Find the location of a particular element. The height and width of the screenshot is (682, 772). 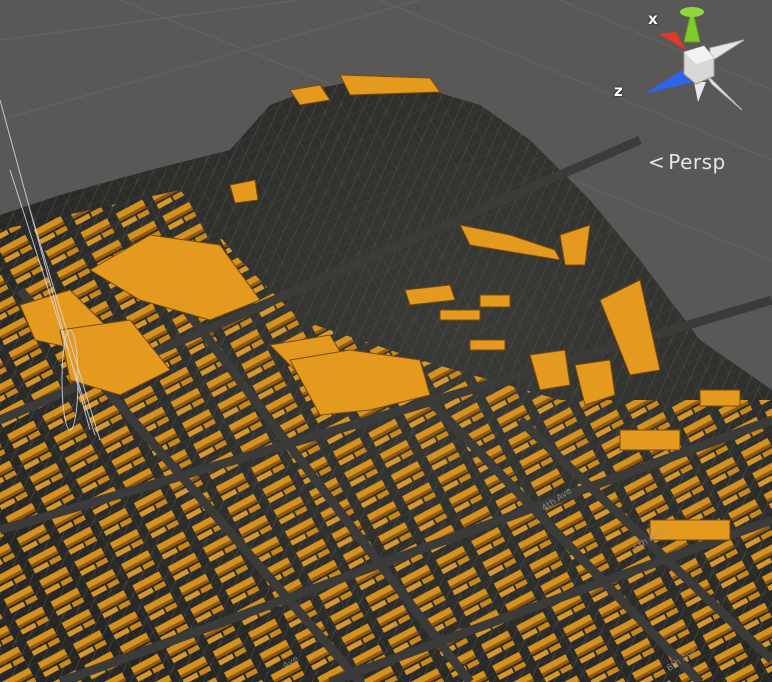

neg-x-cone-icon is located at coordinates (727, 51).